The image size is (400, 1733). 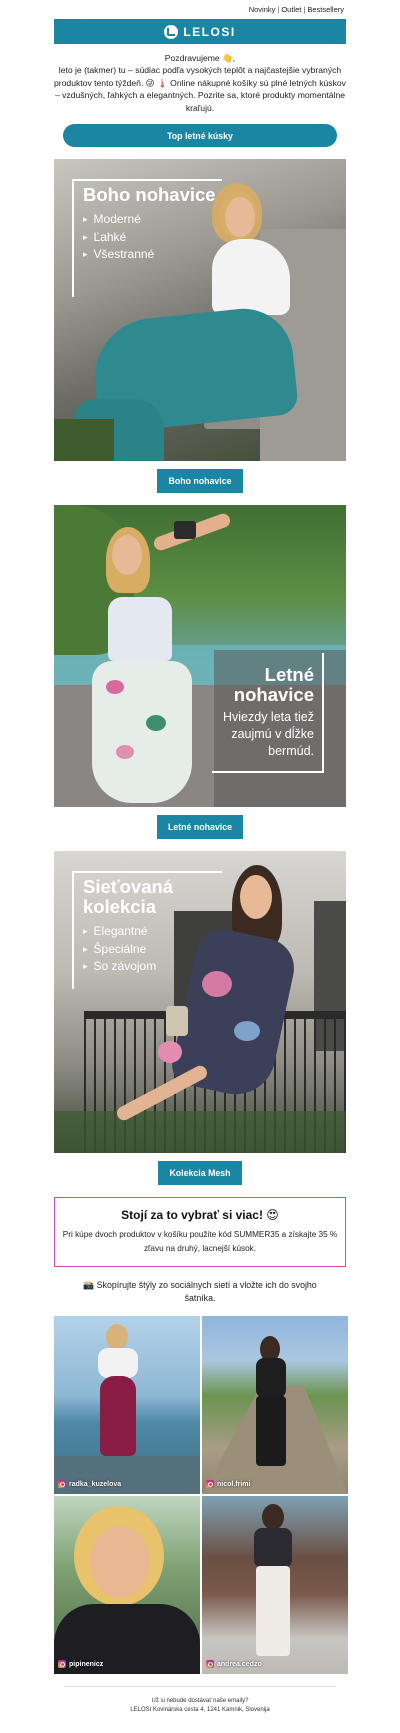 What do you see at coordinates (128, 887) in the screenshot?
I see `banner-title-line1: Sieťovaná` at bounding box center [128, 887].